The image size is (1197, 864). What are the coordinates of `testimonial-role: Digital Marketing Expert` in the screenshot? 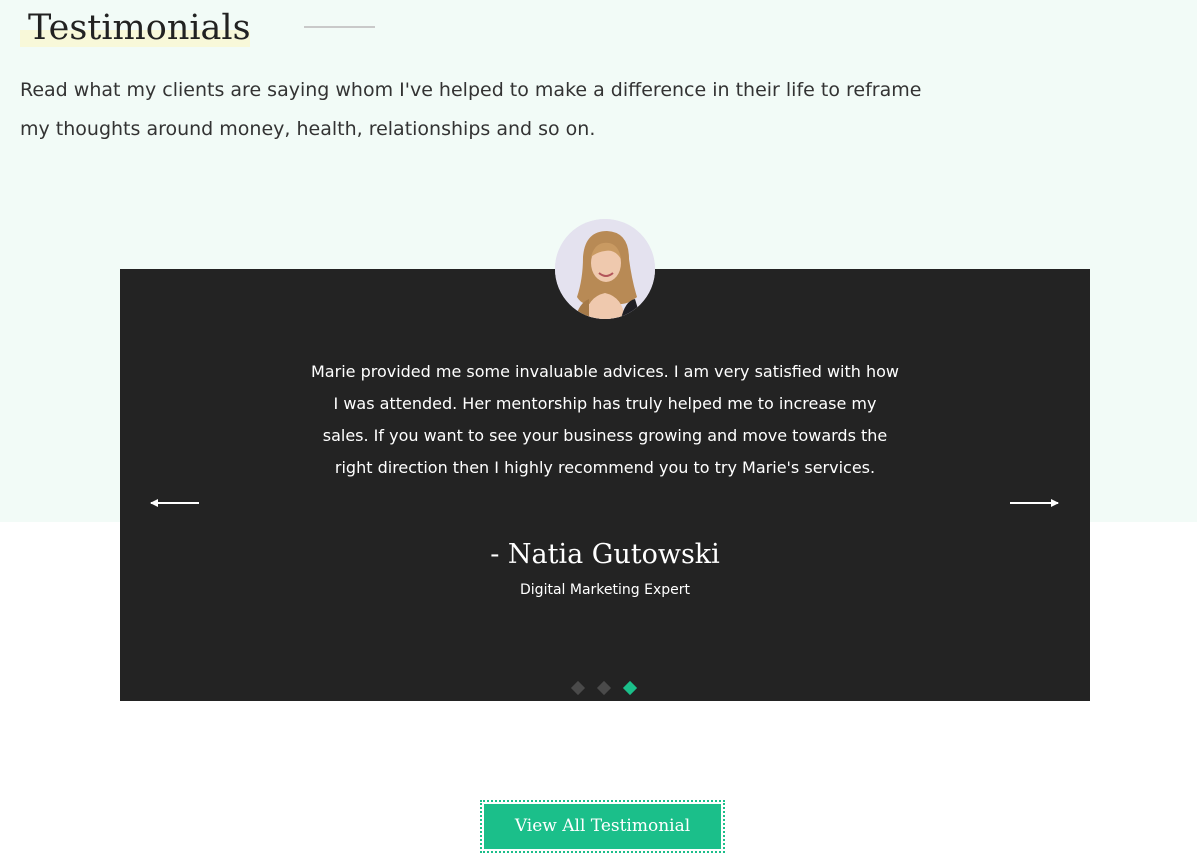 It's located at (605, 590).